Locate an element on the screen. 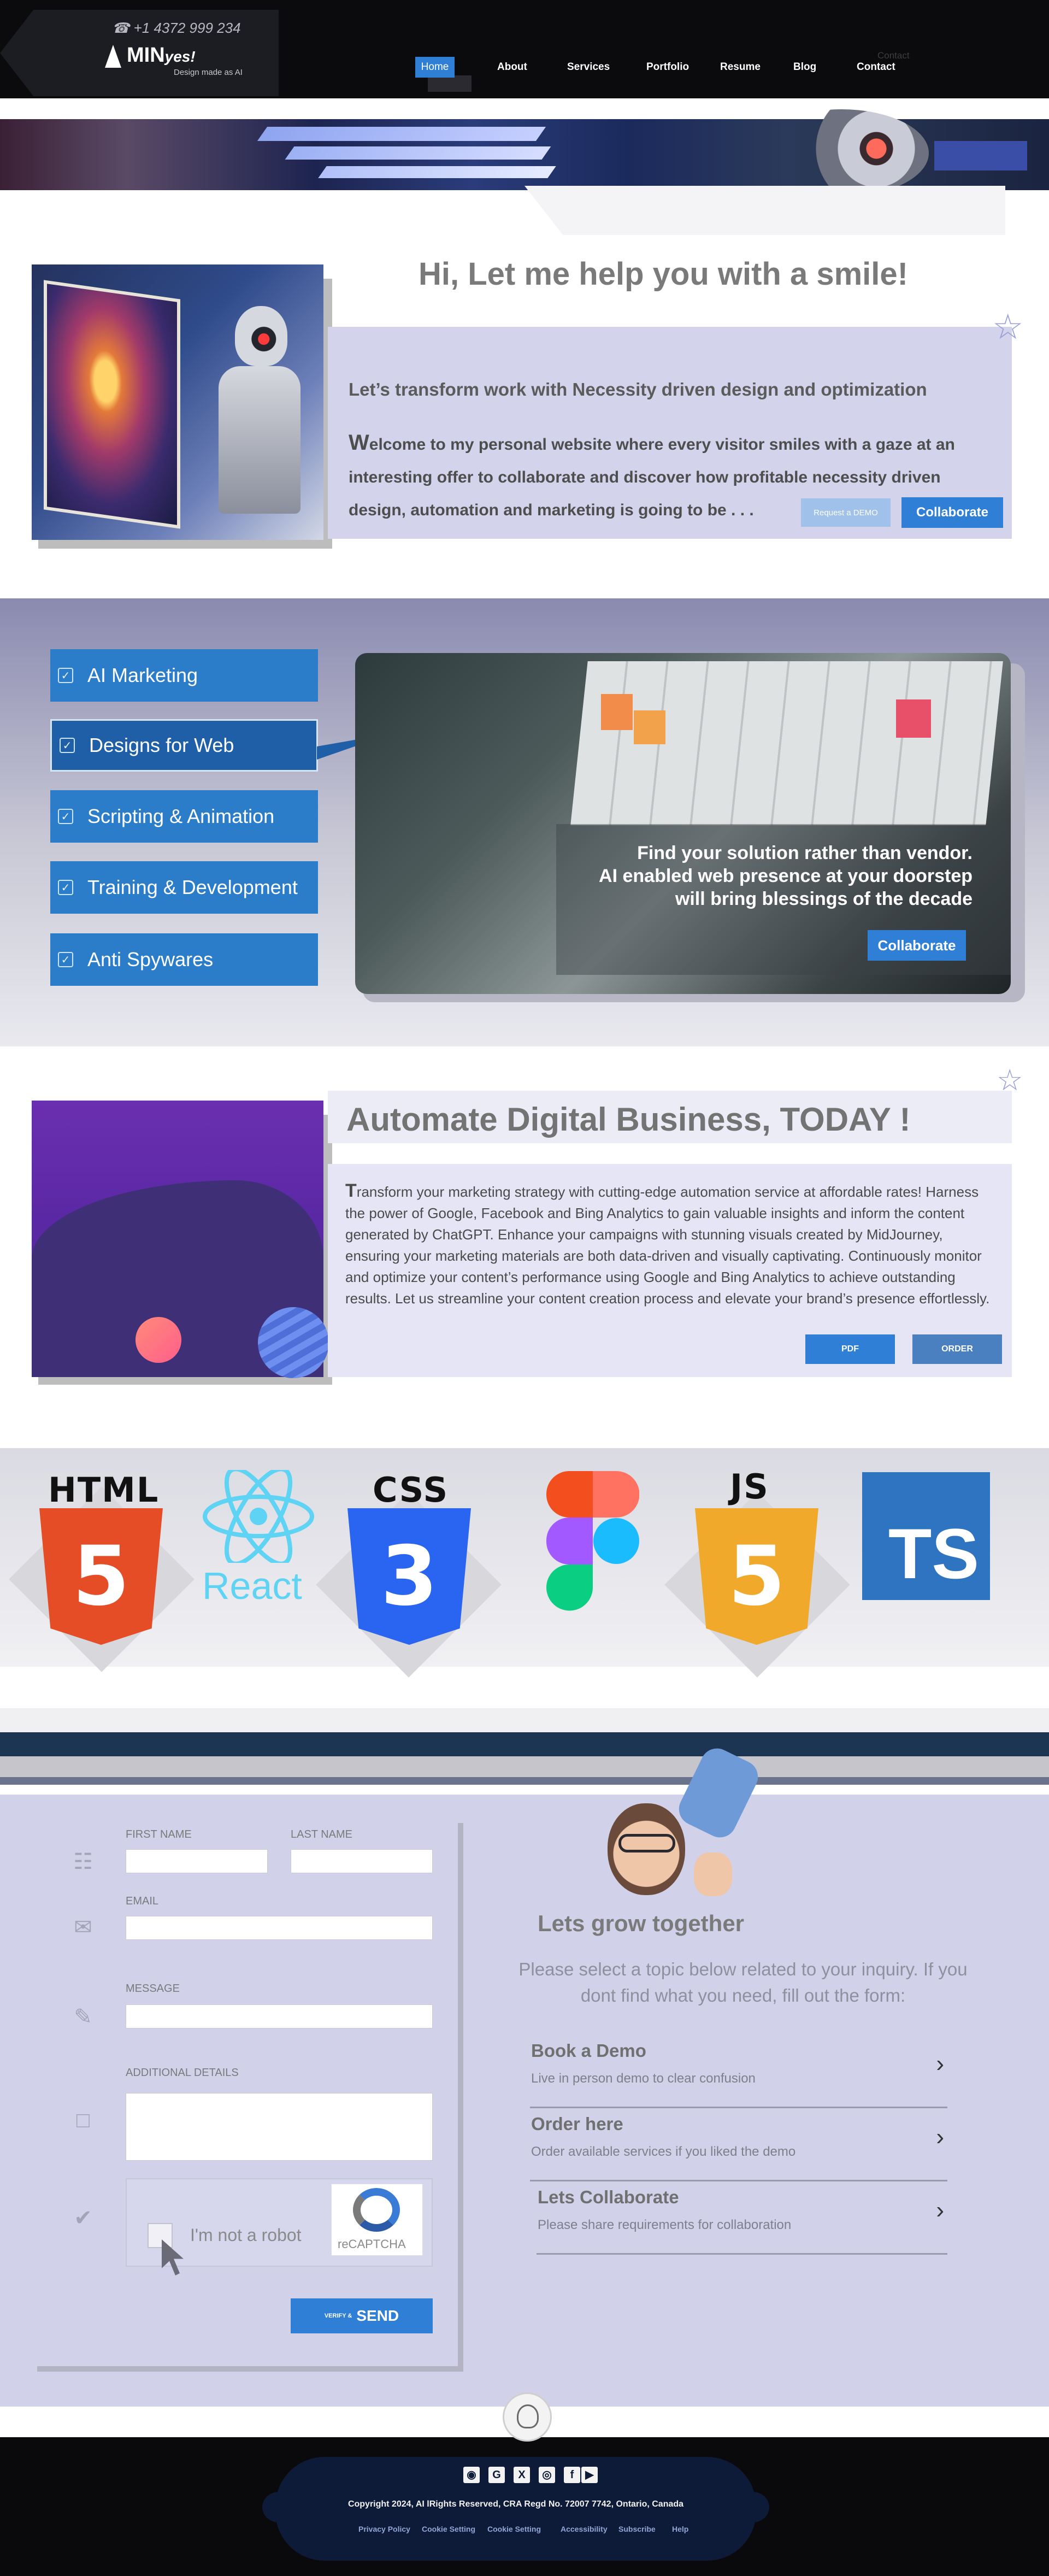  footer-link-accessibility: Accessibility is located at coordinates (585, 2529).